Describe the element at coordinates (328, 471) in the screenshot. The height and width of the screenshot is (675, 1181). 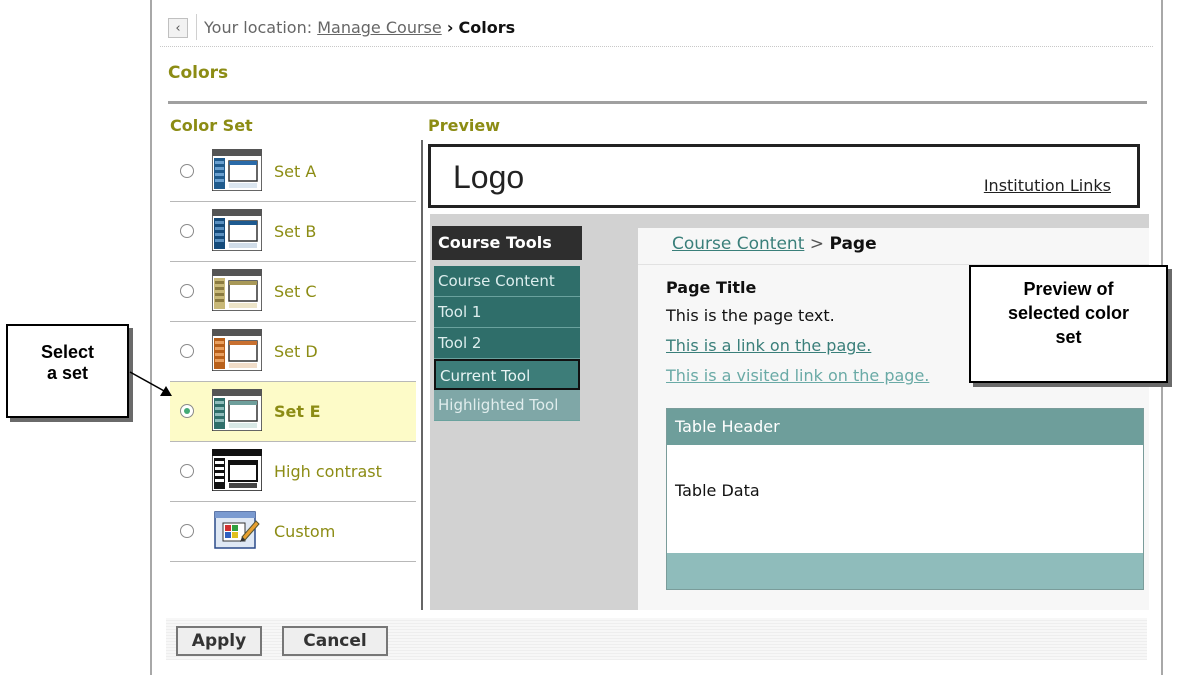
I see `set-label: High contrast` at that location.